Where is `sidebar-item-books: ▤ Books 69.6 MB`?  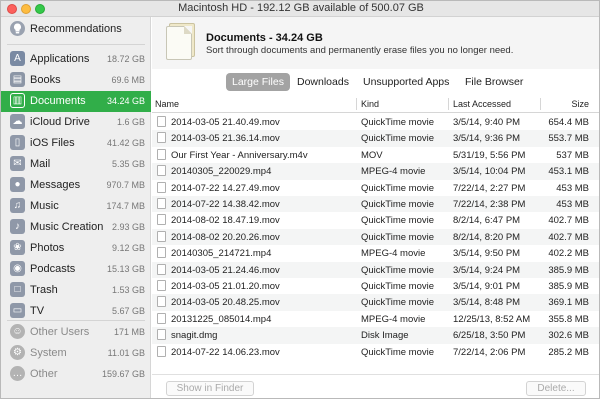
sidebar-item-books: ▤ Books 69.6 MB is located at coordinates (76, 80).